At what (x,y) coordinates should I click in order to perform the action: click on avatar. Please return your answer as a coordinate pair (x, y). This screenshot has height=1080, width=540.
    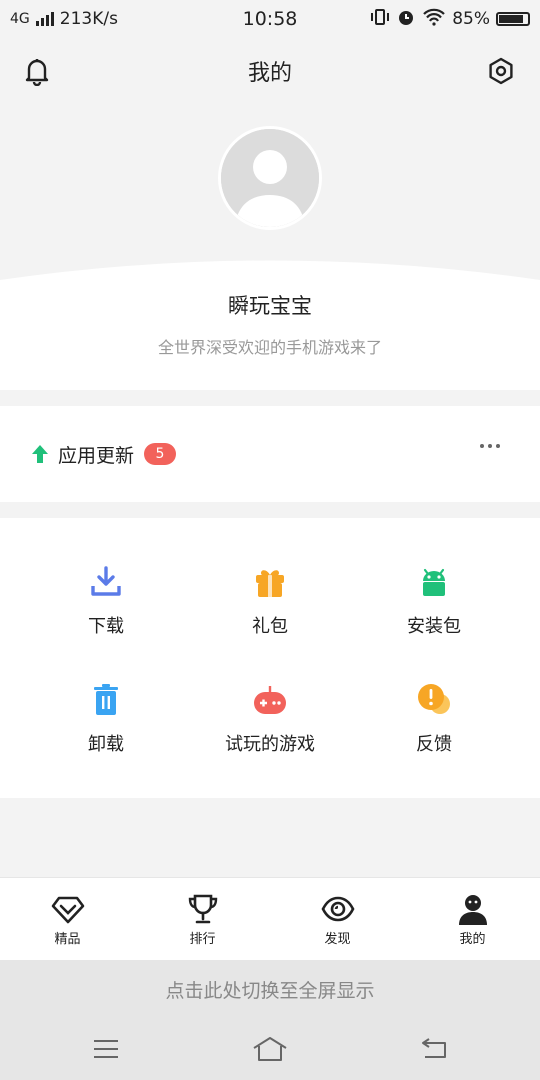
    Looking at the image, I should click on (270, 178).